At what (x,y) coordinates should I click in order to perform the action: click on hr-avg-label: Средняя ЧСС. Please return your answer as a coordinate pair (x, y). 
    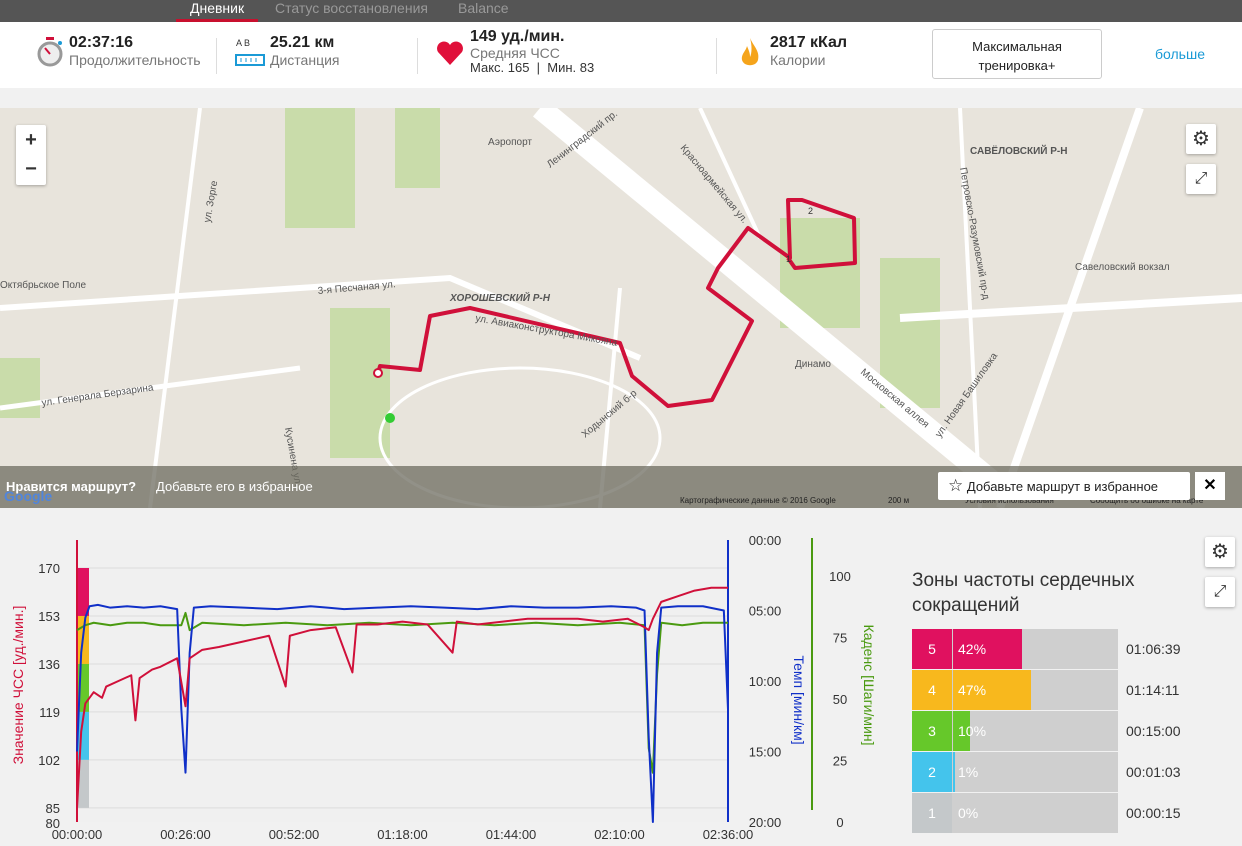
    Looking at the image, I should click on (515, 53).